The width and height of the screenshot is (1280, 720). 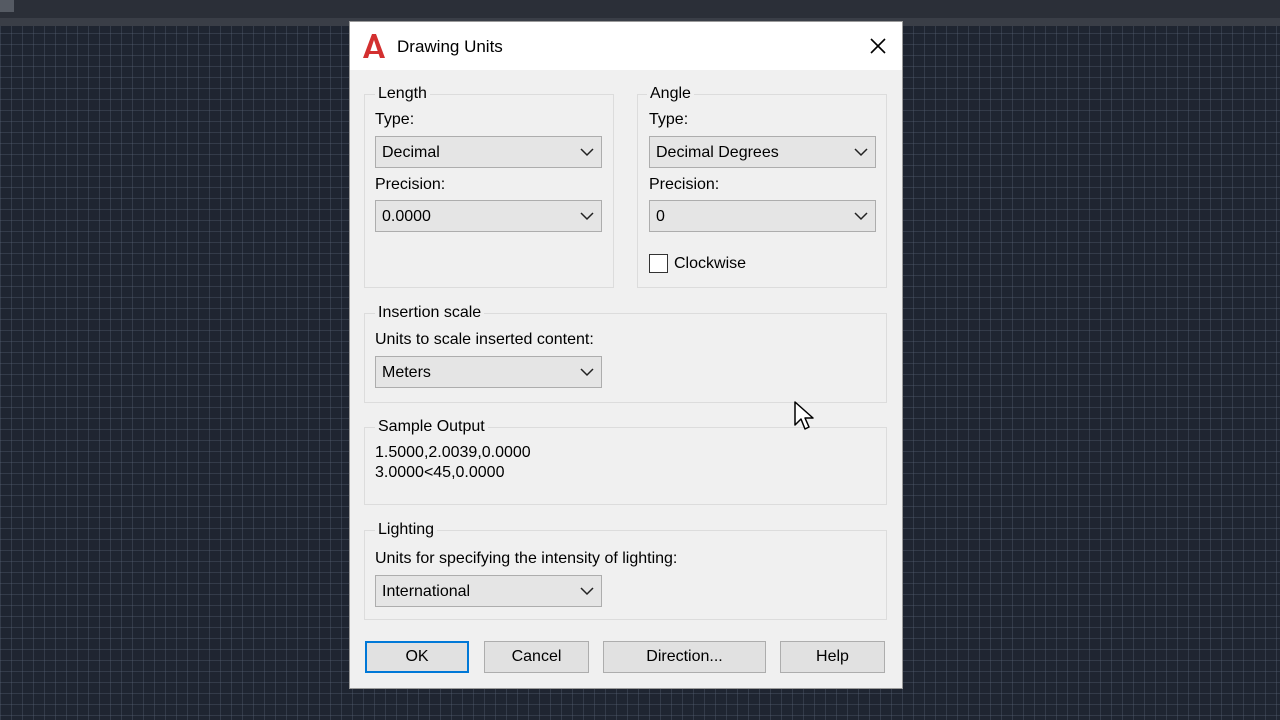 I want to click on sample-output-line-1: 1.5000,2.0039,0.0000, so click(x=453, y=452).